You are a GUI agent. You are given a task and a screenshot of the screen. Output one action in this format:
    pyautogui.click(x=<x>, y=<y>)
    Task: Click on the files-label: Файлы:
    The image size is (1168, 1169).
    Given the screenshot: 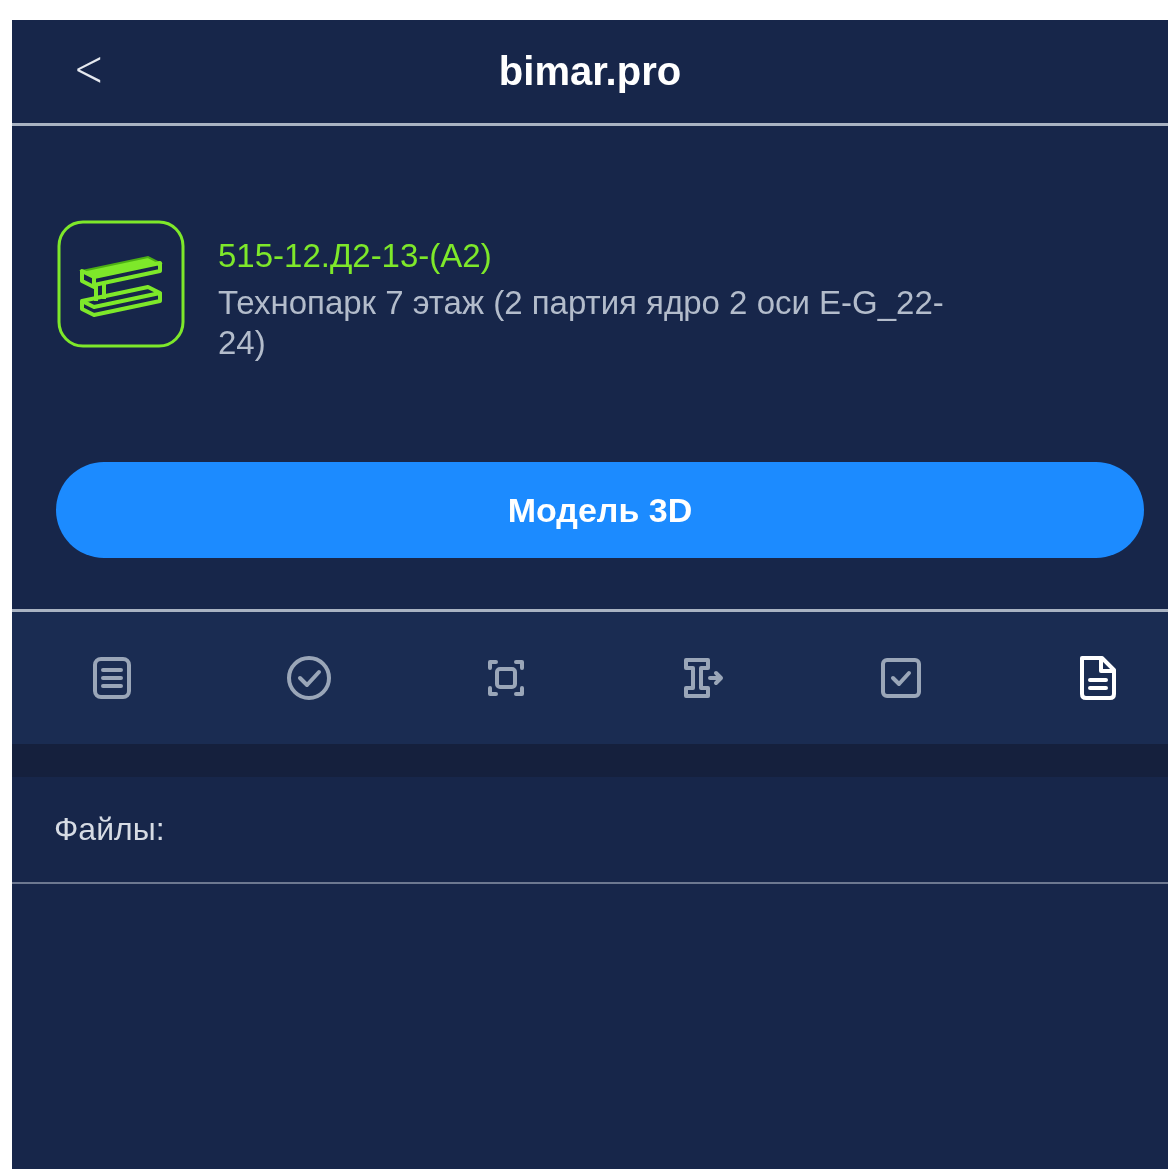 What is the action you would take?
    pyautogui.click(x=109, y=829)
    